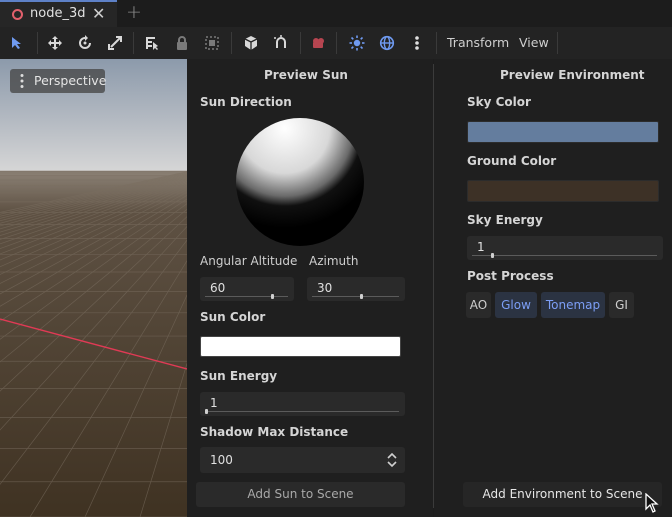  I want to click on globe-icon, so click(387, 43).